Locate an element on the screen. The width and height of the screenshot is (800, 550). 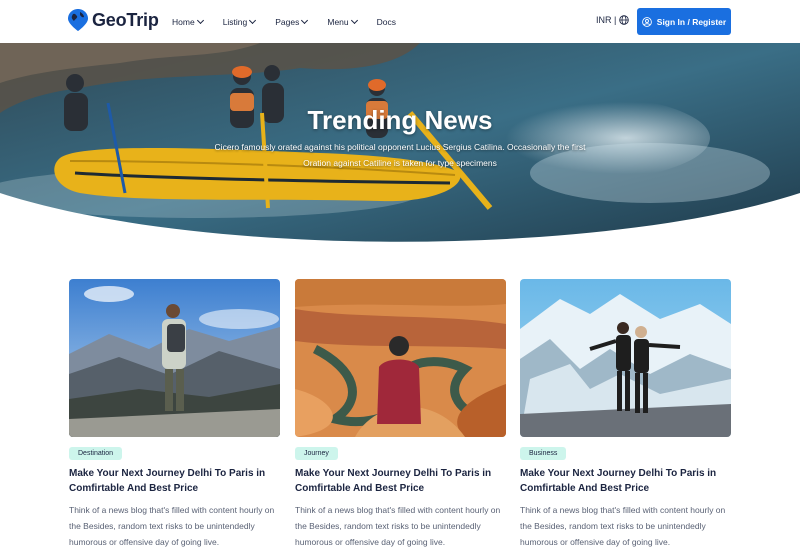
nav-item-listing: Listing is located at coordinates (239, 21).